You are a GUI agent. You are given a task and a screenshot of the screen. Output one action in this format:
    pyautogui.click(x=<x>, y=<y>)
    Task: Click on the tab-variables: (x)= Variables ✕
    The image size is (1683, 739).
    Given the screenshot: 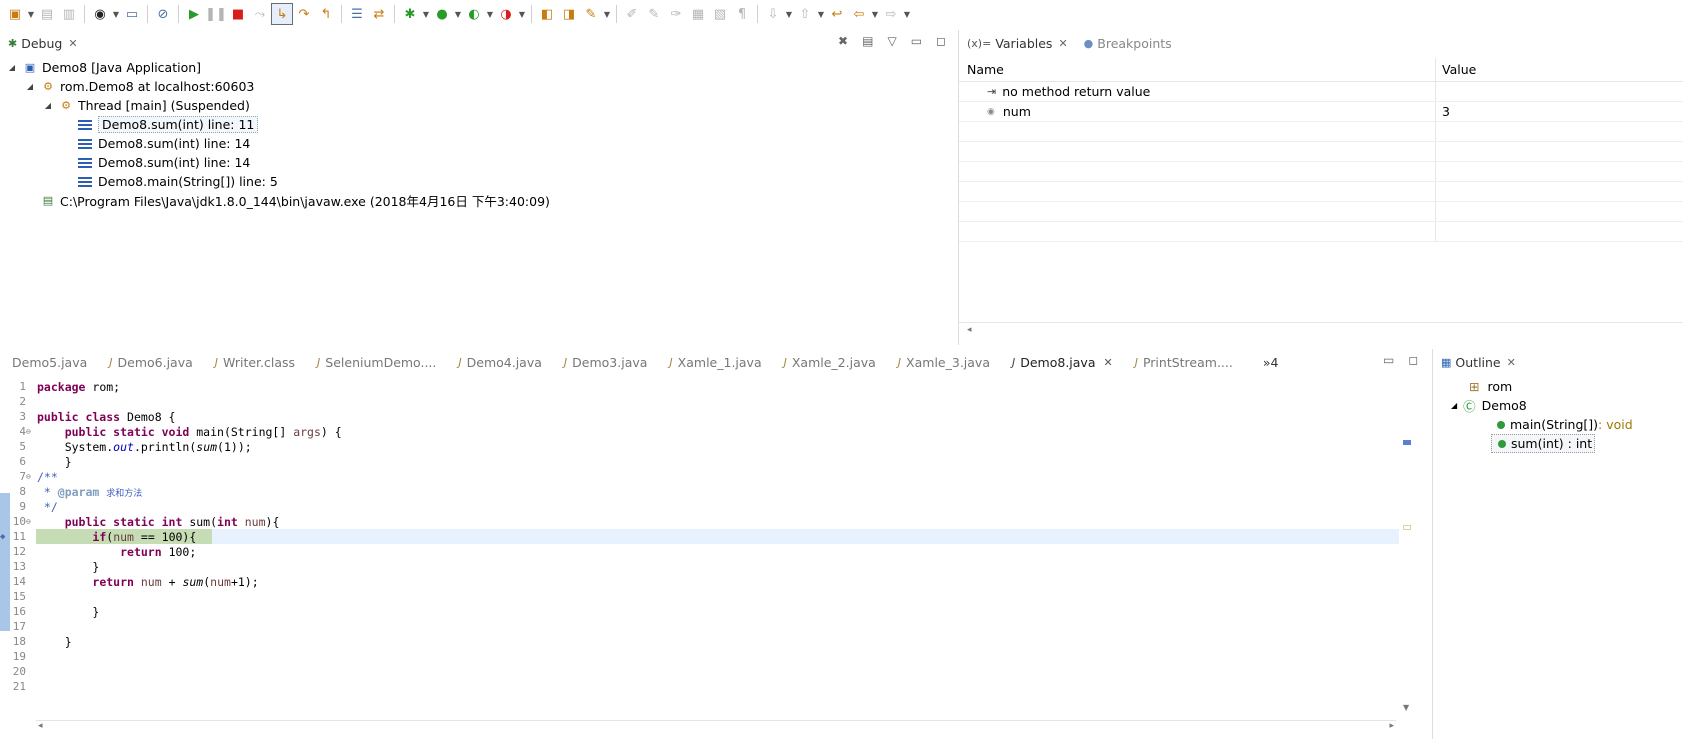 What is the action you would take?
    pyautogui.click(x=1017, y=43)
    